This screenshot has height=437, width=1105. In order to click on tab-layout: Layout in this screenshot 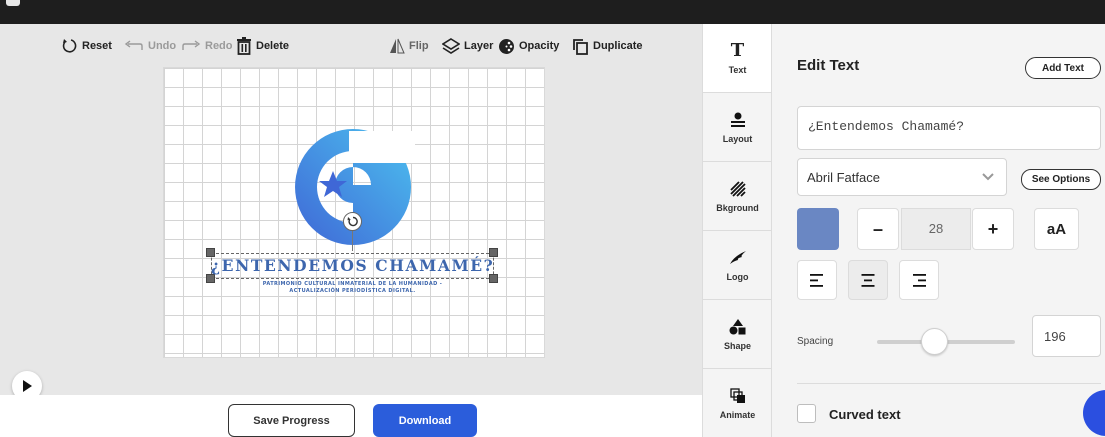, I will do `click(737, 127)`.